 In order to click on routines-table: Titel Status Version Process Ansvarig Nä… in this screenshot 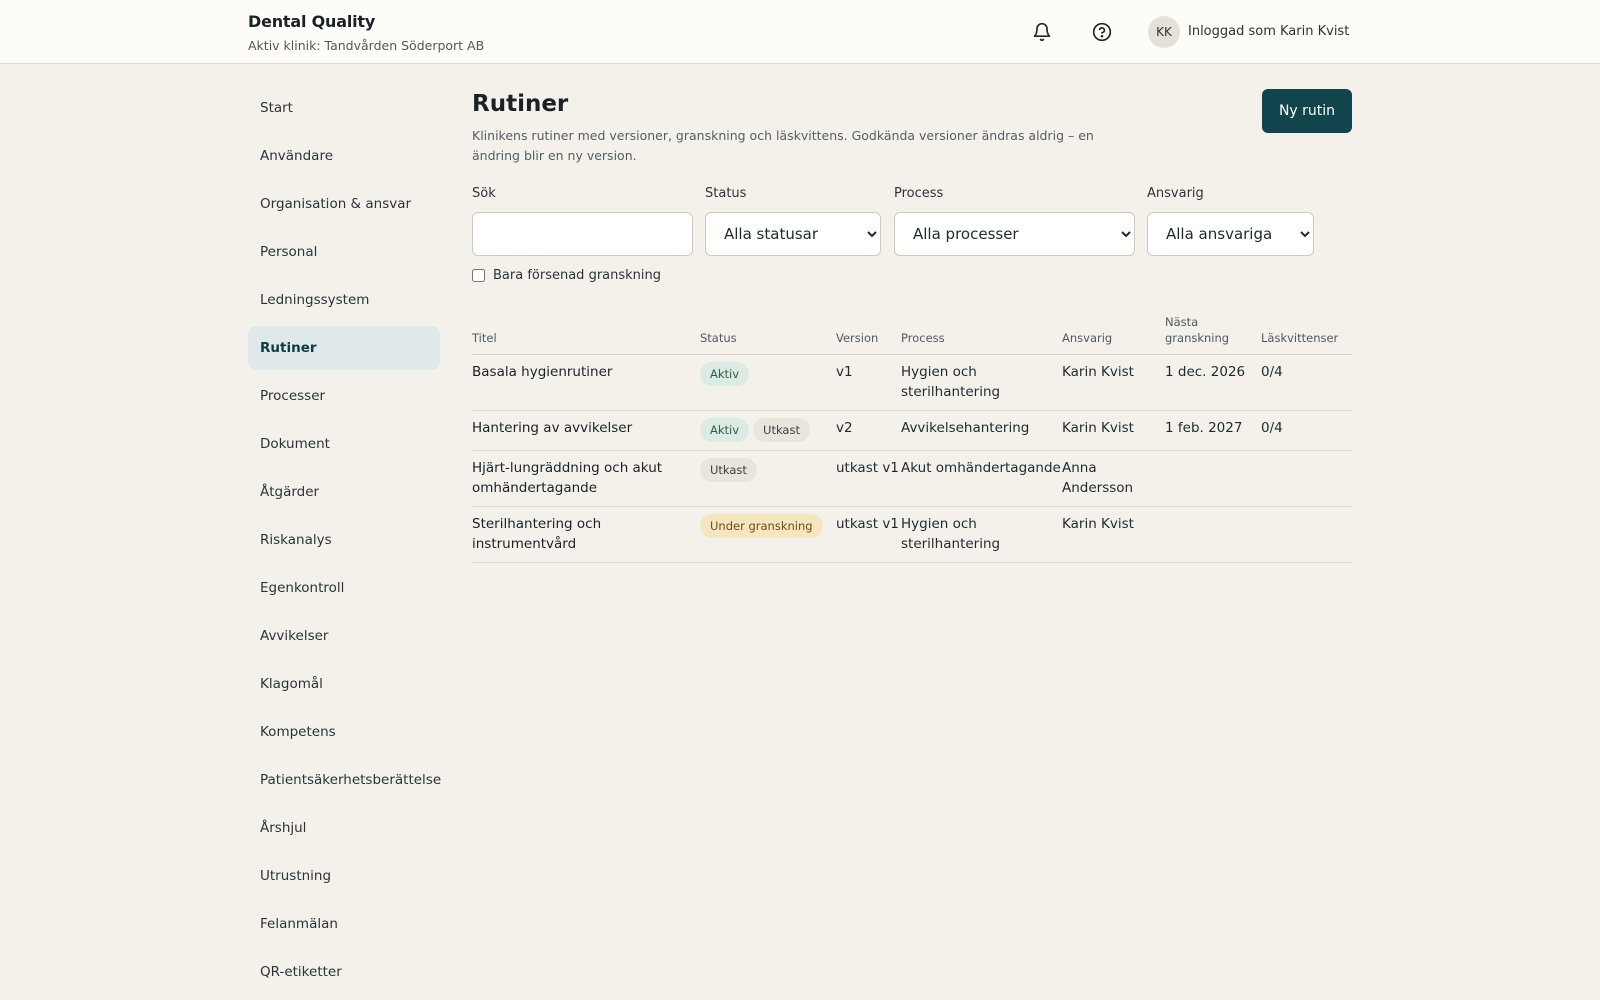, I will do `click(912, 438)`.